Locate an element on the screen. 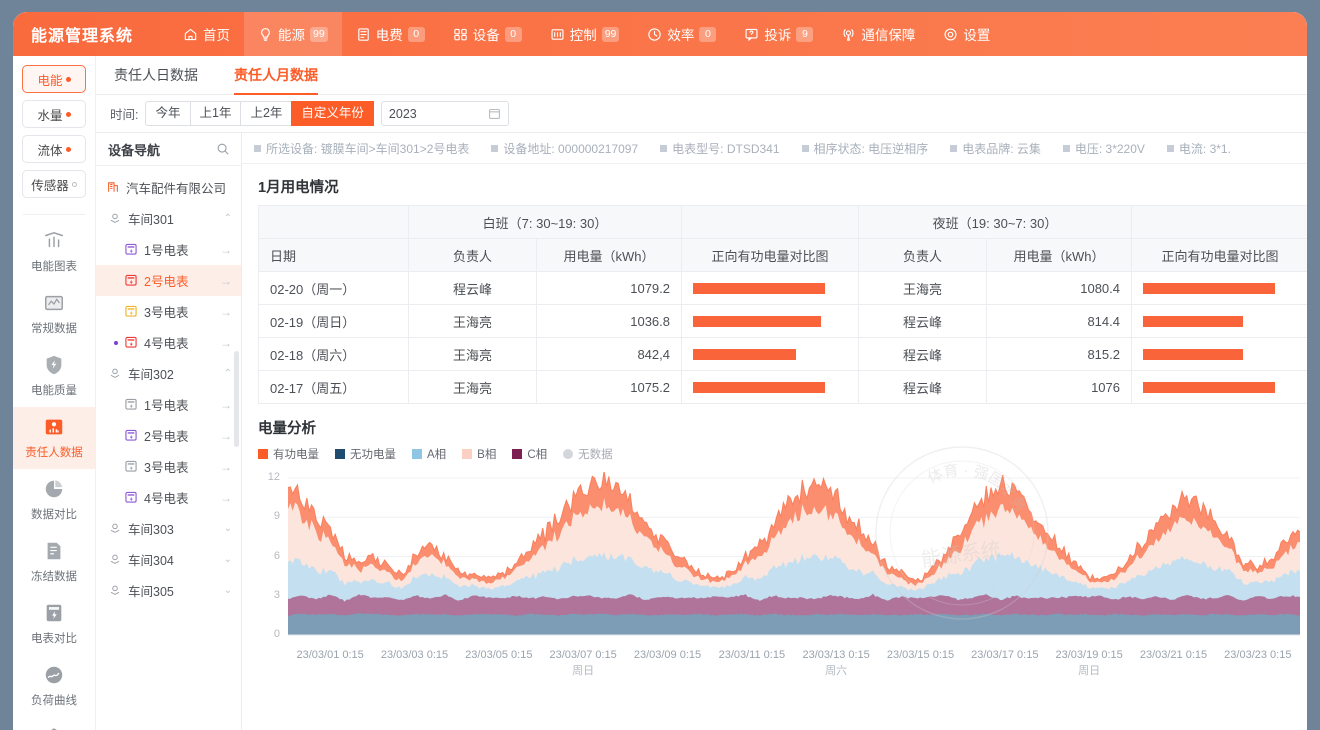  tree-node-车间305: 车间305 ⌄ is located at coordinates (168, 590).